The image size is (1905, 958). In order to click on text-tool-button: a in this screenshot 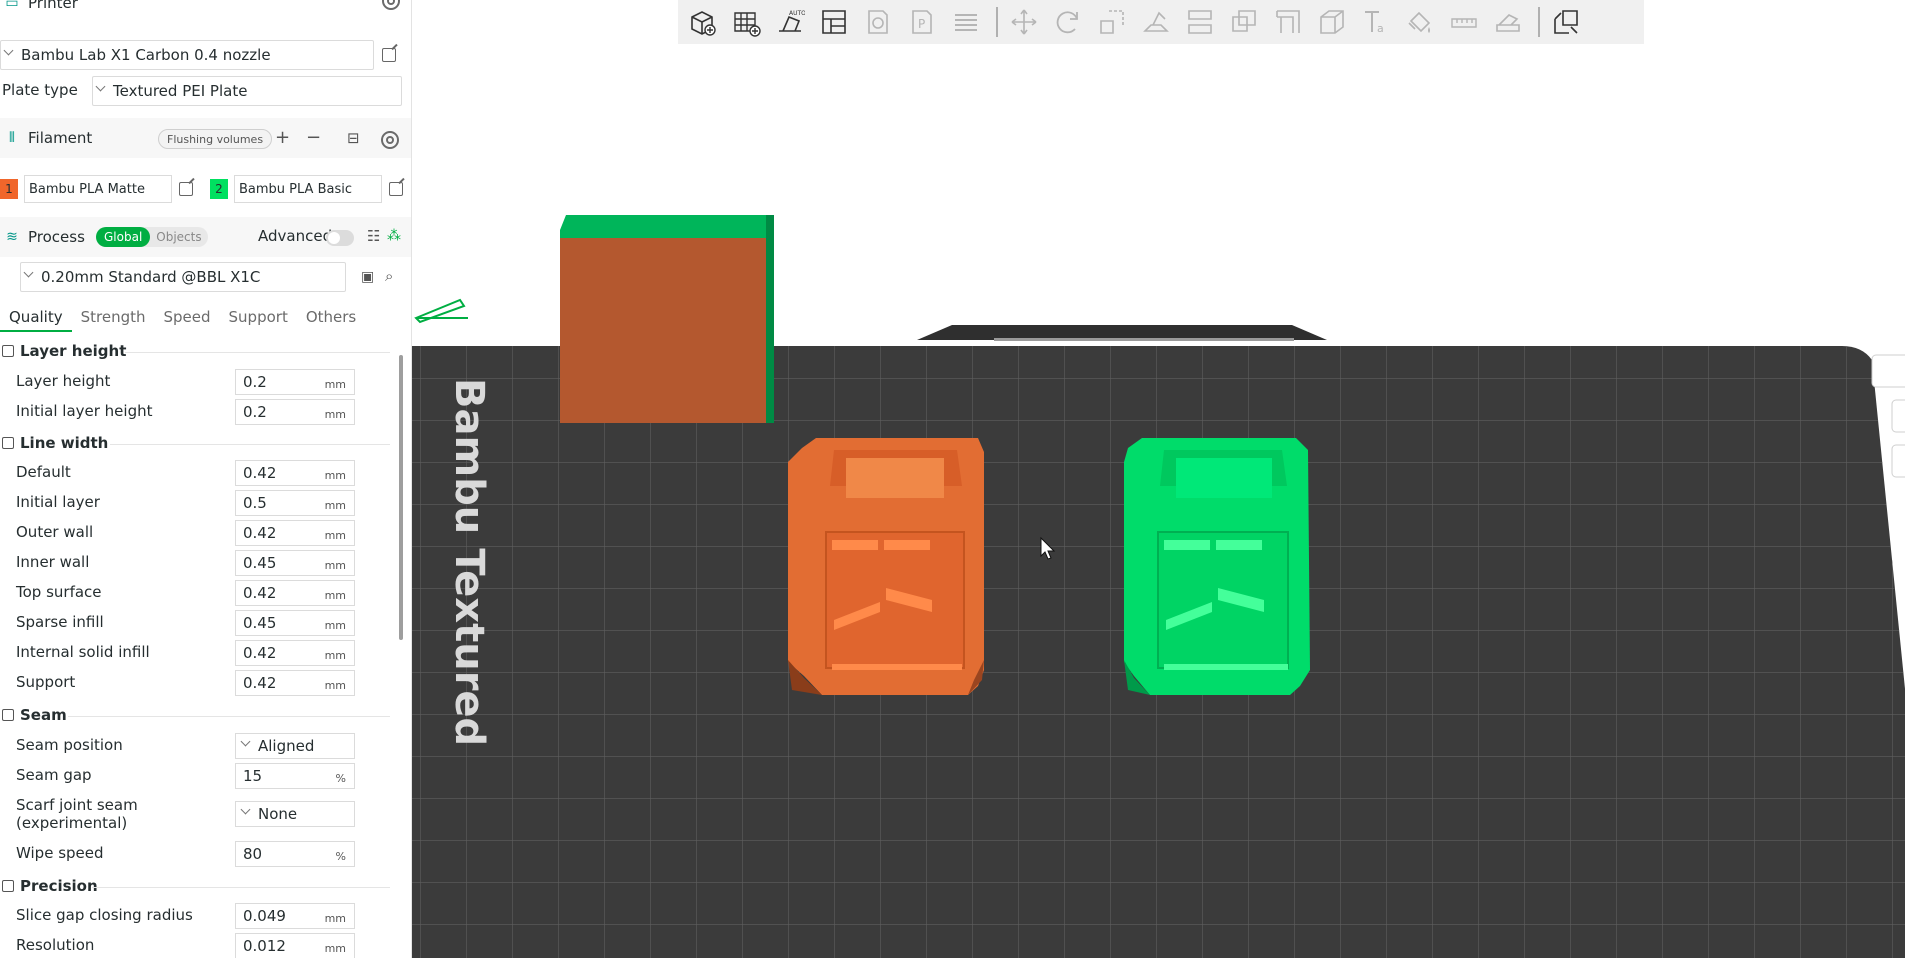, I will do `click(1376, 22)`.